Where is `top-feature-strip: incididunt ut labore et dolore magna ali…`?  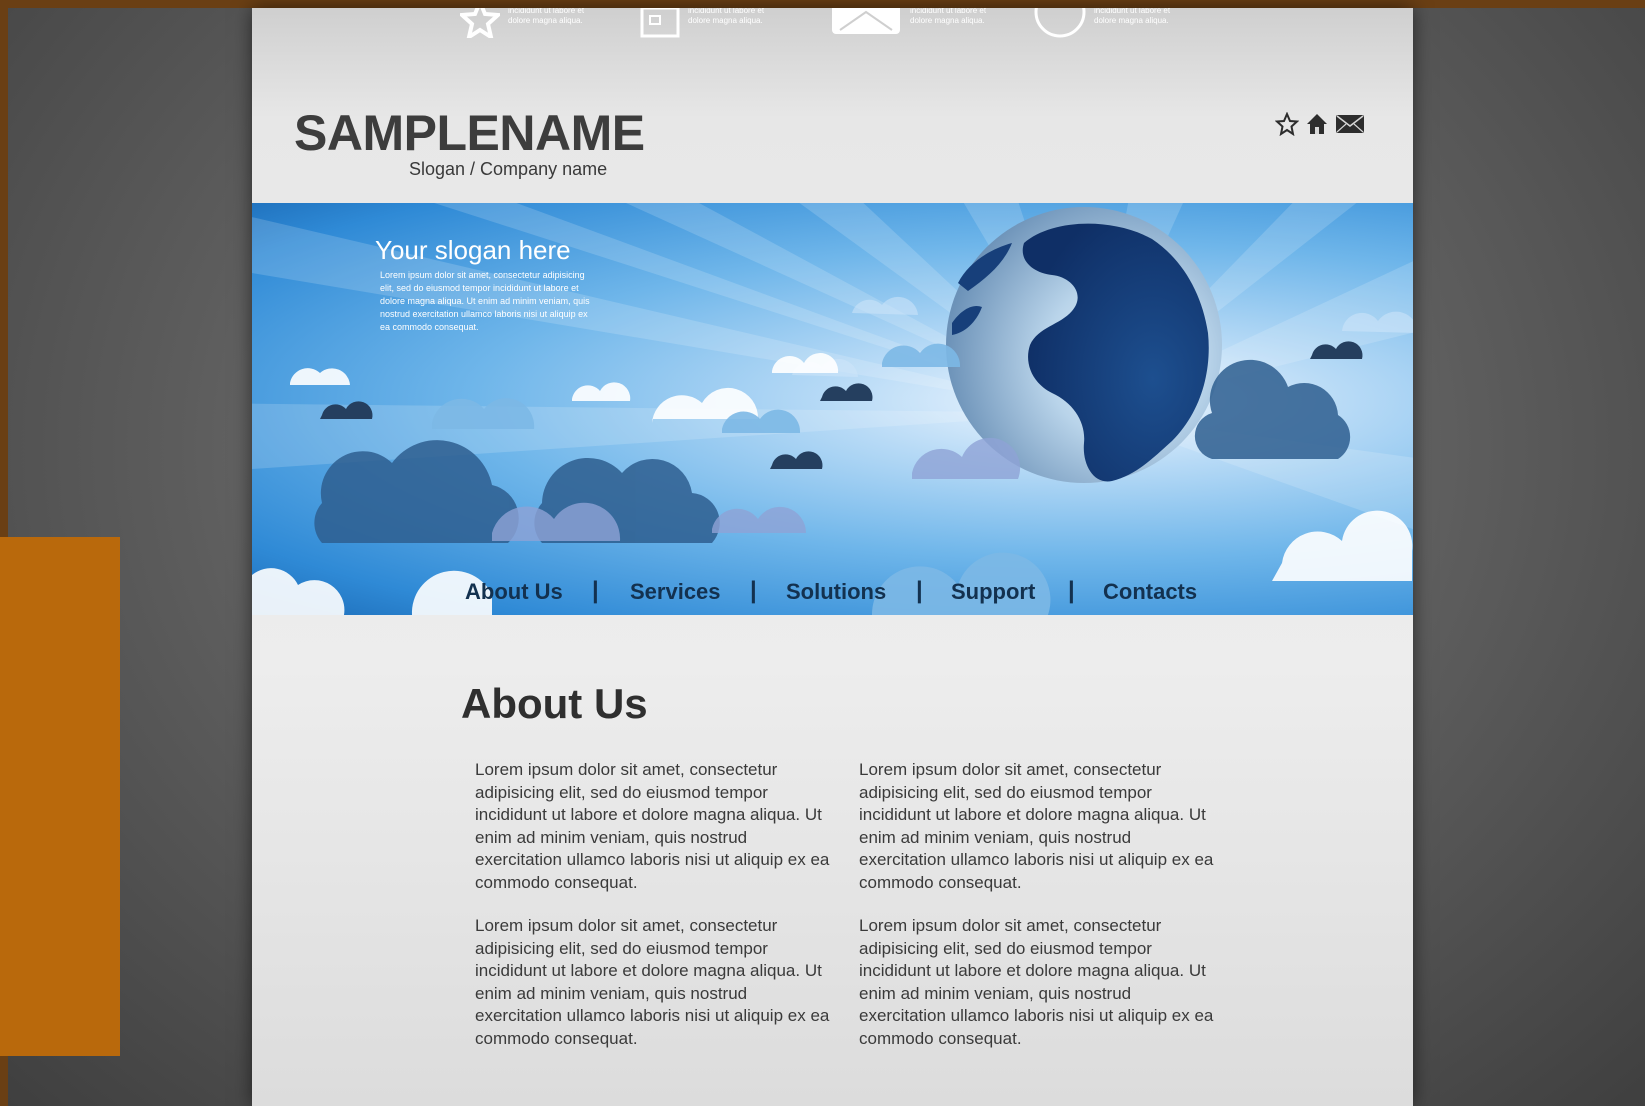
top-feature-strip: incididunt ut labore et dolore magna ali… is located at coordinates (832, 23).